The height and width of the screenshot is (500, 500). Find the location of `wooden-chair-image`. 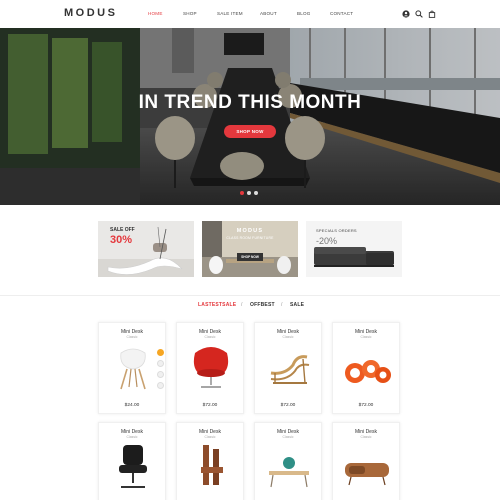

wooden-chair-image is located at coordinates (212, 465).